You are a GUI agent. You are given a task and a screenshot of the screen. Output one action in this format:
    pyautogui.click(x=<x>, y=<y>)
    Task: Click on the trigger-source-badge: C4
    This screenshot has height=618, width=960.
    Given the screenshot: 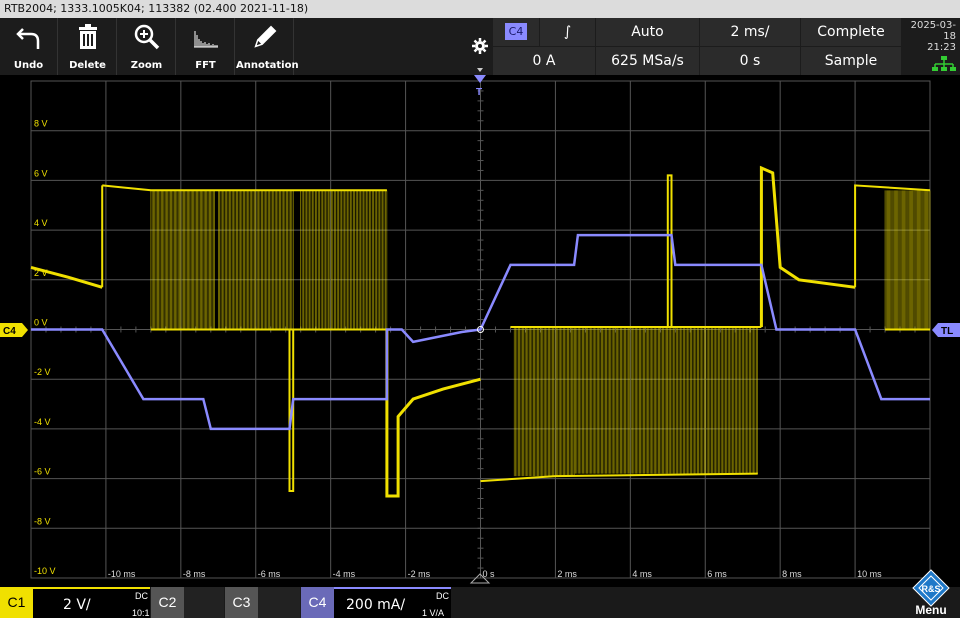 What is the action you would take?
    pyautogui.click(x=516, y=31)
    